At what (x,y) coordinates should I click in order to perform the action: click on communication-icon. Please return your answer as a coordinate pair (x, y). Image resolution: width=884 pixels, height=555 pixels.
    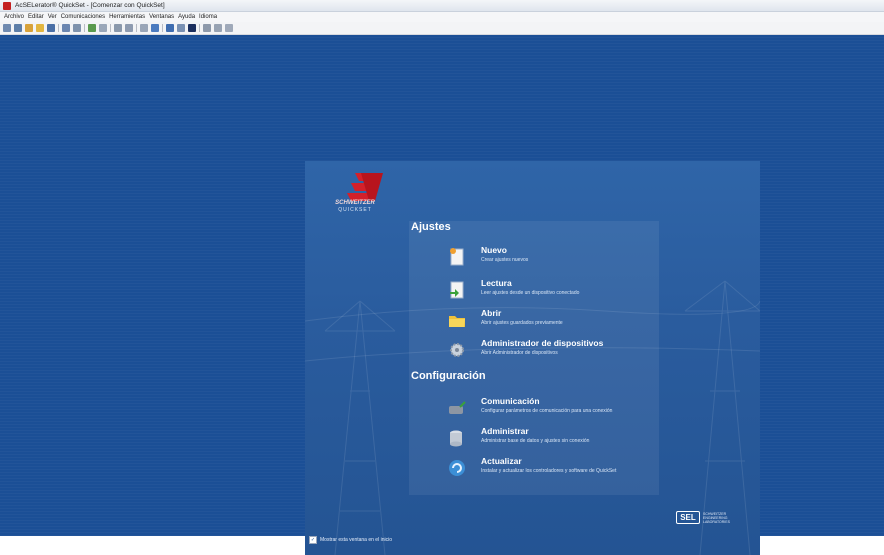
    Looking at the image, I should click on (457, 407).